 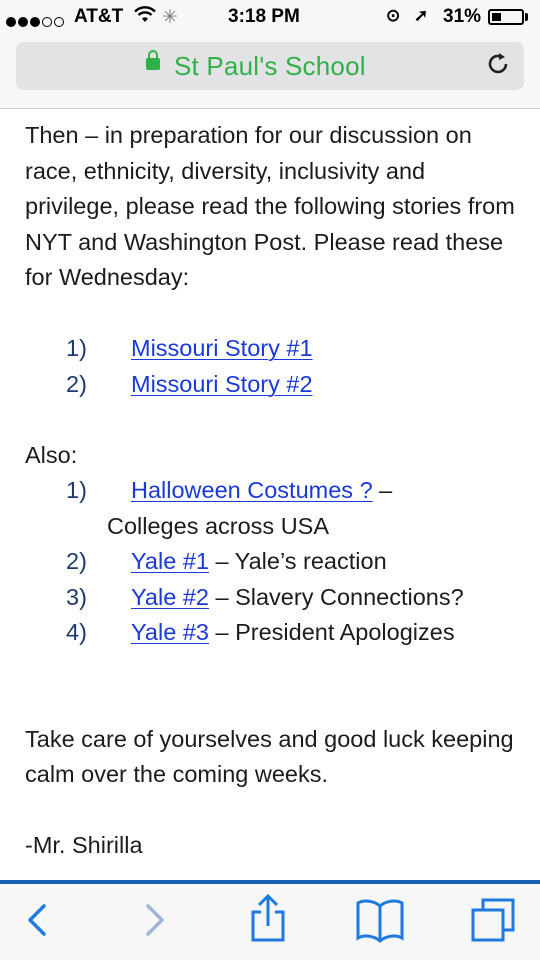 I want to click on list-number: 3), so click(x=76, y=596).